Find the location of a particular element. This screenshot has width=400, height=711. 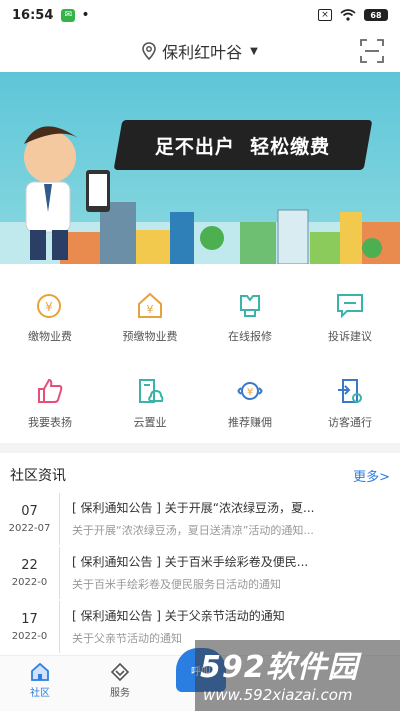

news-date: 22 2022-0 is located at coordinates (30, 573).